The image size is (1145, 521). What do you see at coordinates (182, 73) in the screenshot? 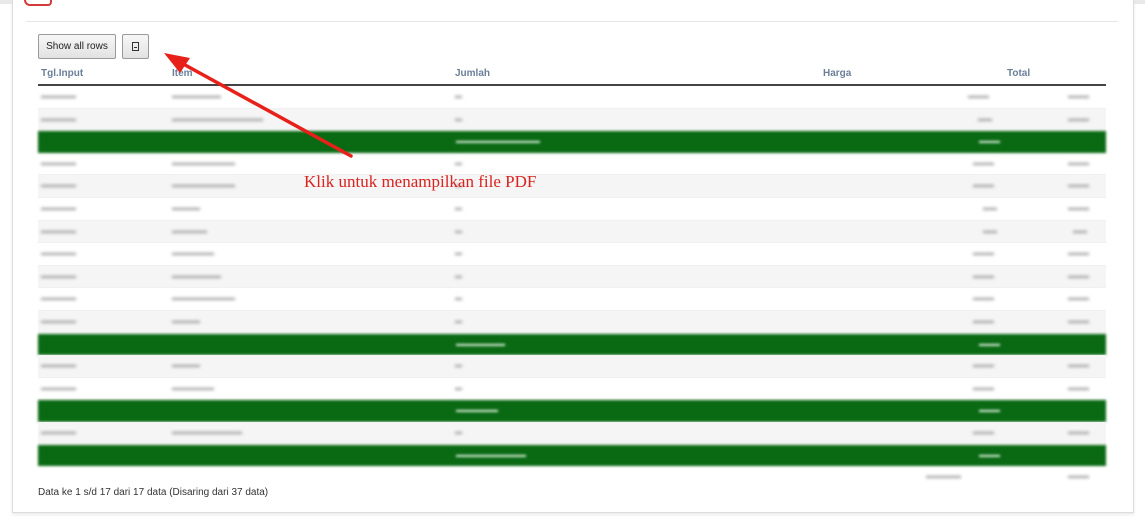
I see `col-item: Item` at bounding box center [182, 73].